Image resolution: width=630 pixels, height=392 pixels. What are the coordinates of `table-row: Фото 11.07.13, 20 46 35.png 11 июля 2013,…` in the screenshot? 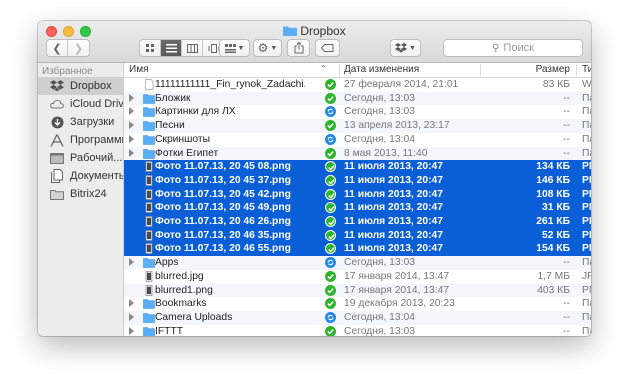 It's located at (357, 235).